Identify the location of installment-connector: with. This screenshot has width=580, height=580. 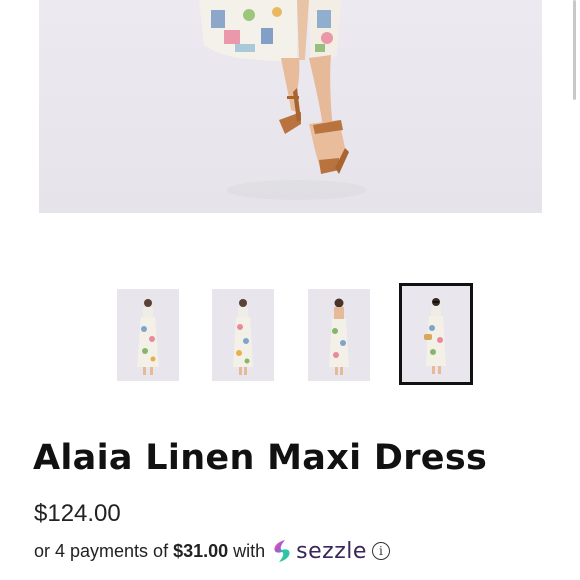
(249, 550).